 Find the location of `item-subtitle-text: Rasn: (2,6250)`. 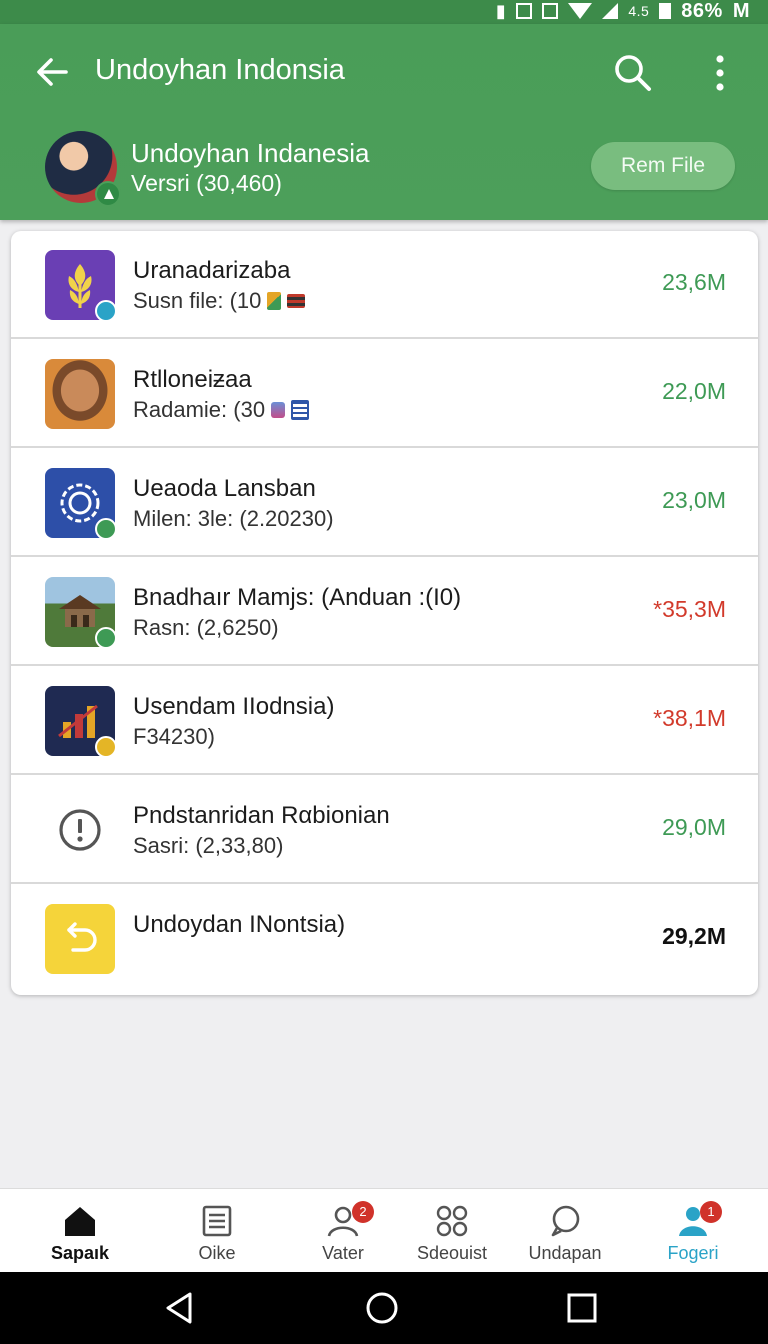

item-subtitle-text: Rasn: (2,6250) is located at coordinates (206, 627).